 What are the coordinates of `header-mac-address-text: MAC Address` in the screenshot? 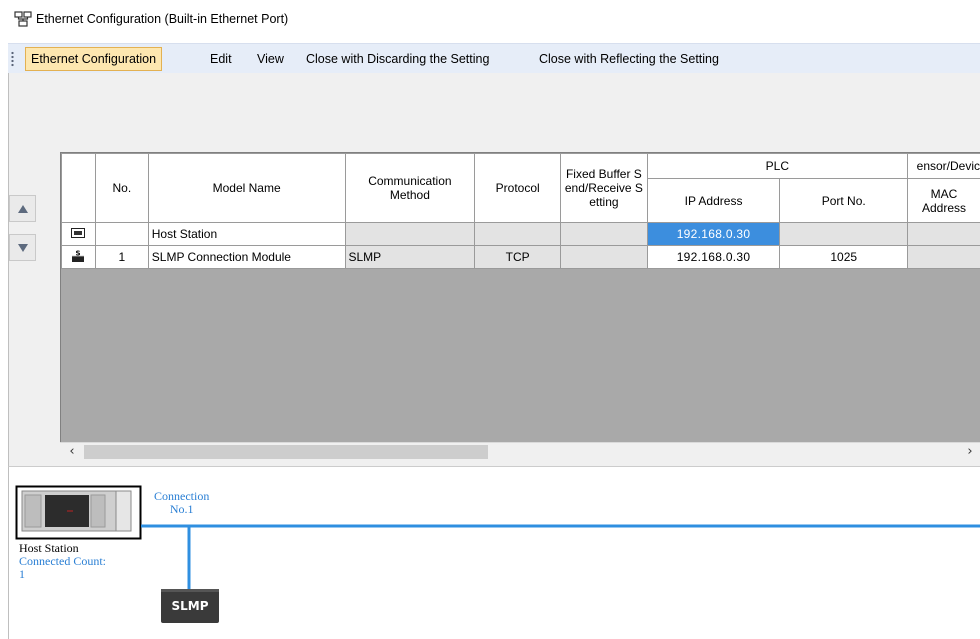 It's located at (943, 200).